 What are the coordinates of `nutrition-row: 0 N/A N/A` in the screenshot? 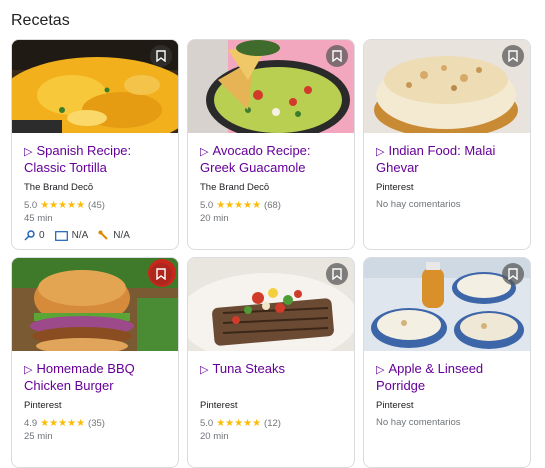 It's located at (97, 235).